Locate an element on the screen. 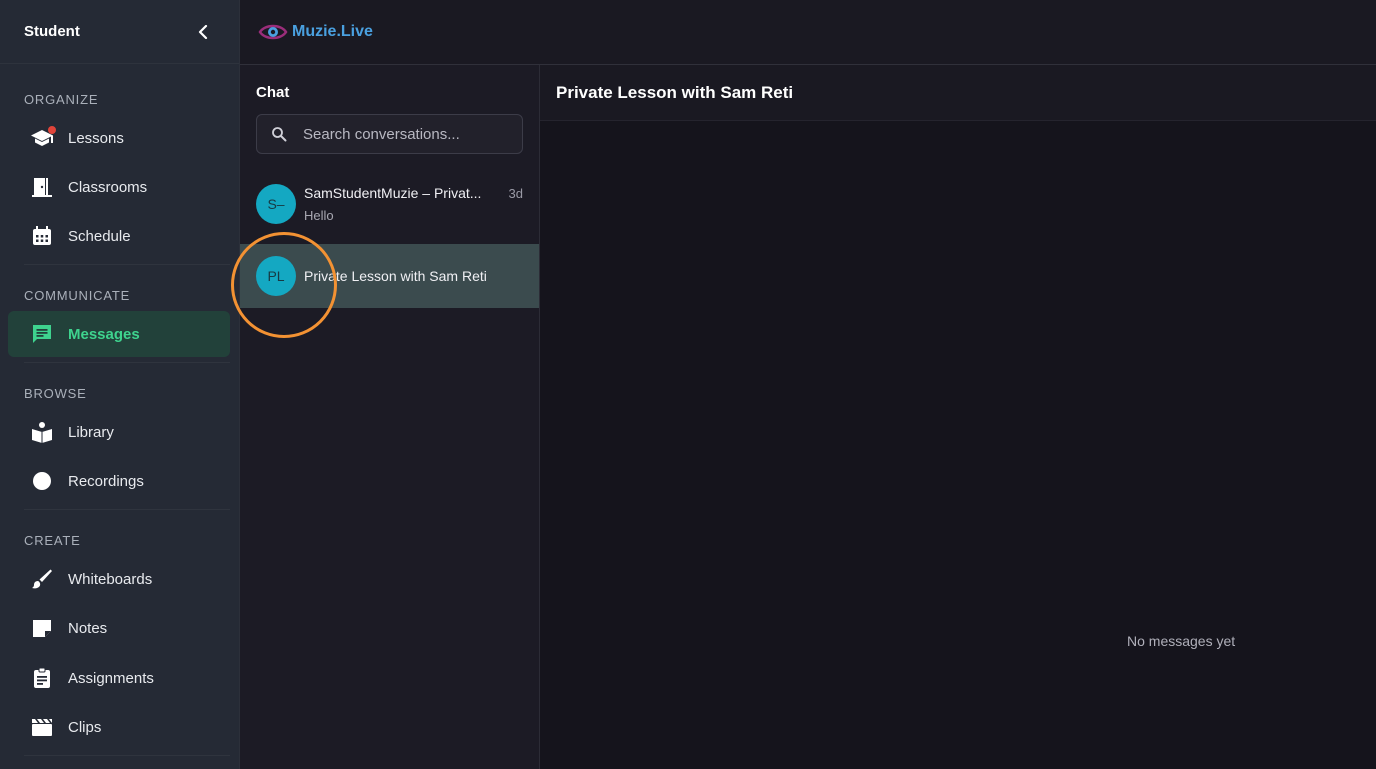 The width and height of the screenshot is (1376, 769). section-label-organize: ORGANIZE is located at coordinates (61, 99).